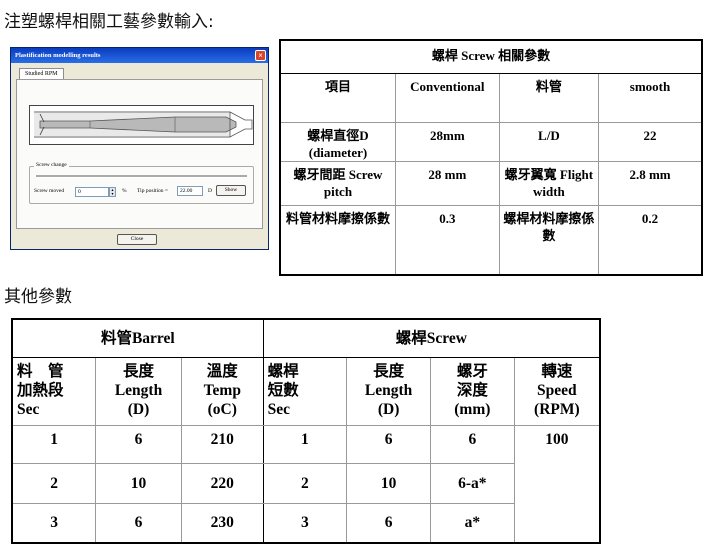 The width and height of the screenshot is (716, 557). What do you see at coordinates (153, 191) in the screenshot?
I see `tip-position-label: Tip position =` at bounding box center [153, 191].